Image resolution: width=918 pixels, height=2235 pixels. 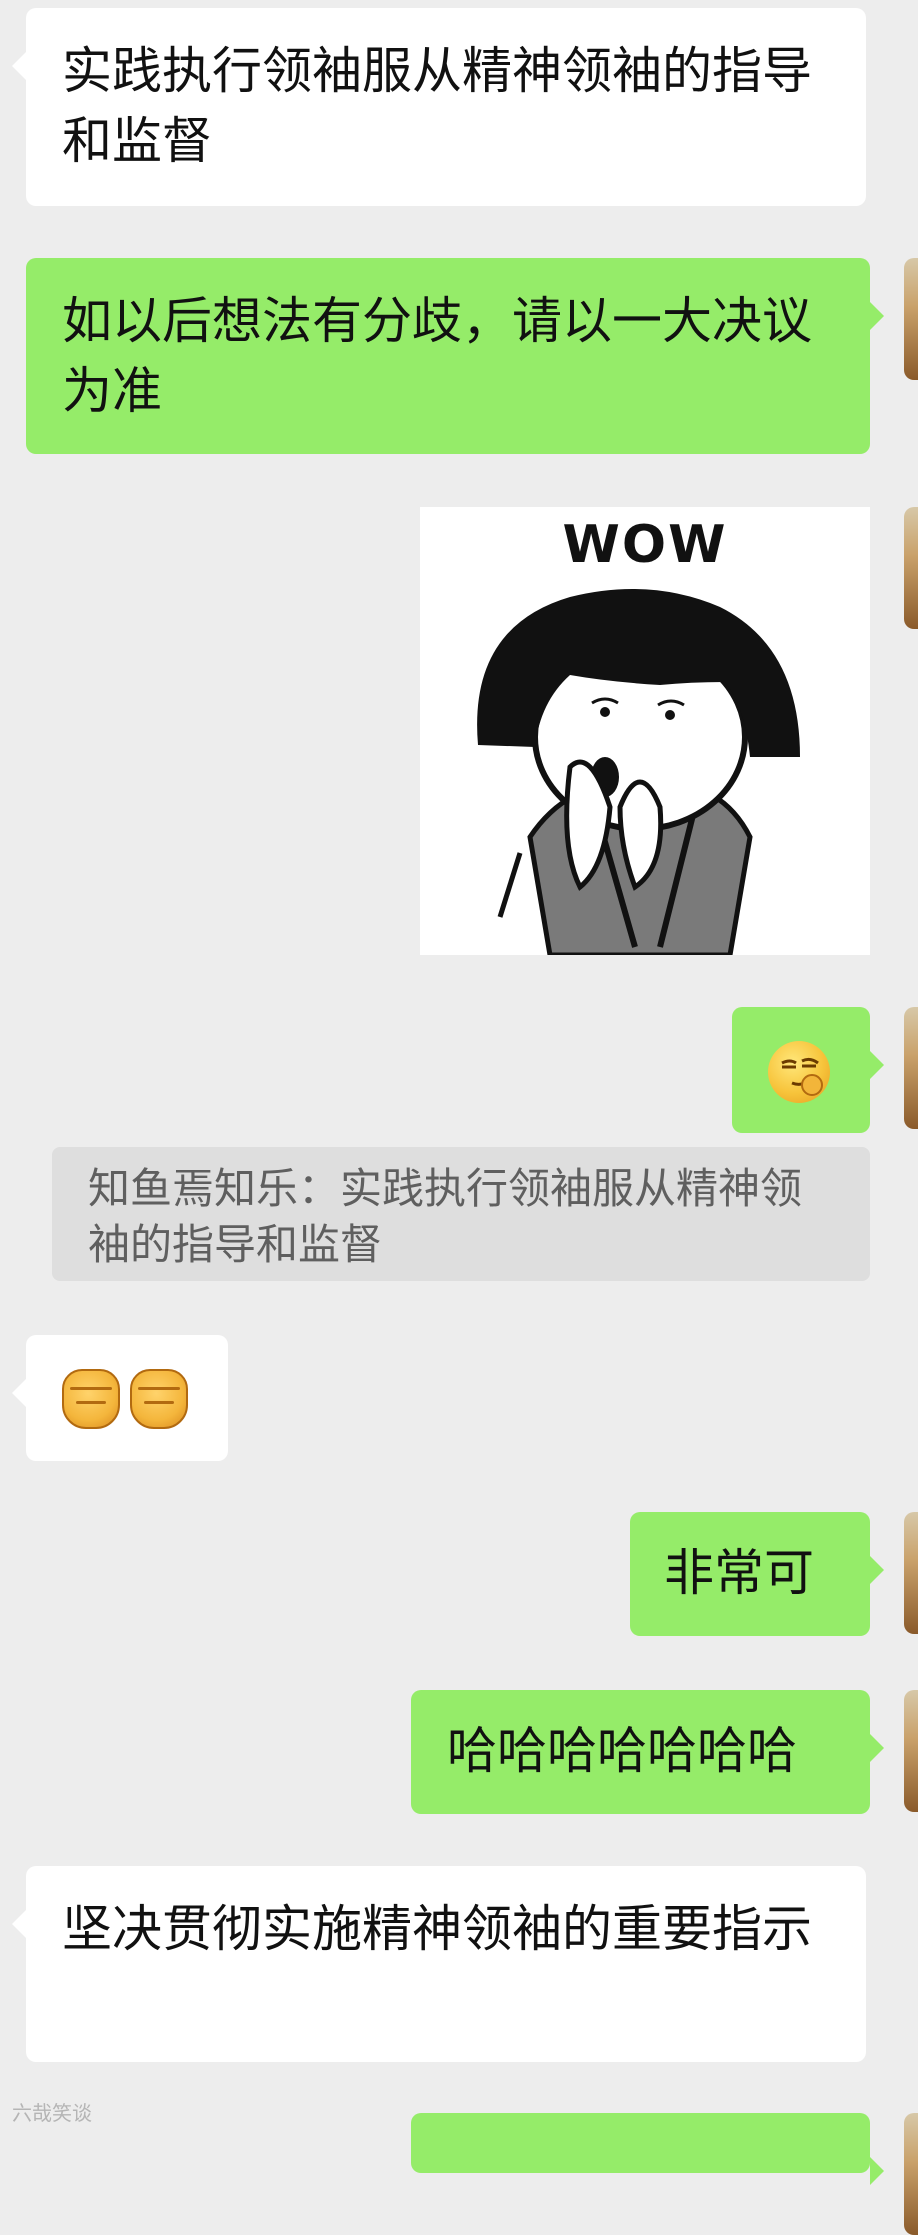 What do you see at coordinates (739, 1573) in the screenshot?
I see `message-text: 非常可` at bounding box center [739, 1573].